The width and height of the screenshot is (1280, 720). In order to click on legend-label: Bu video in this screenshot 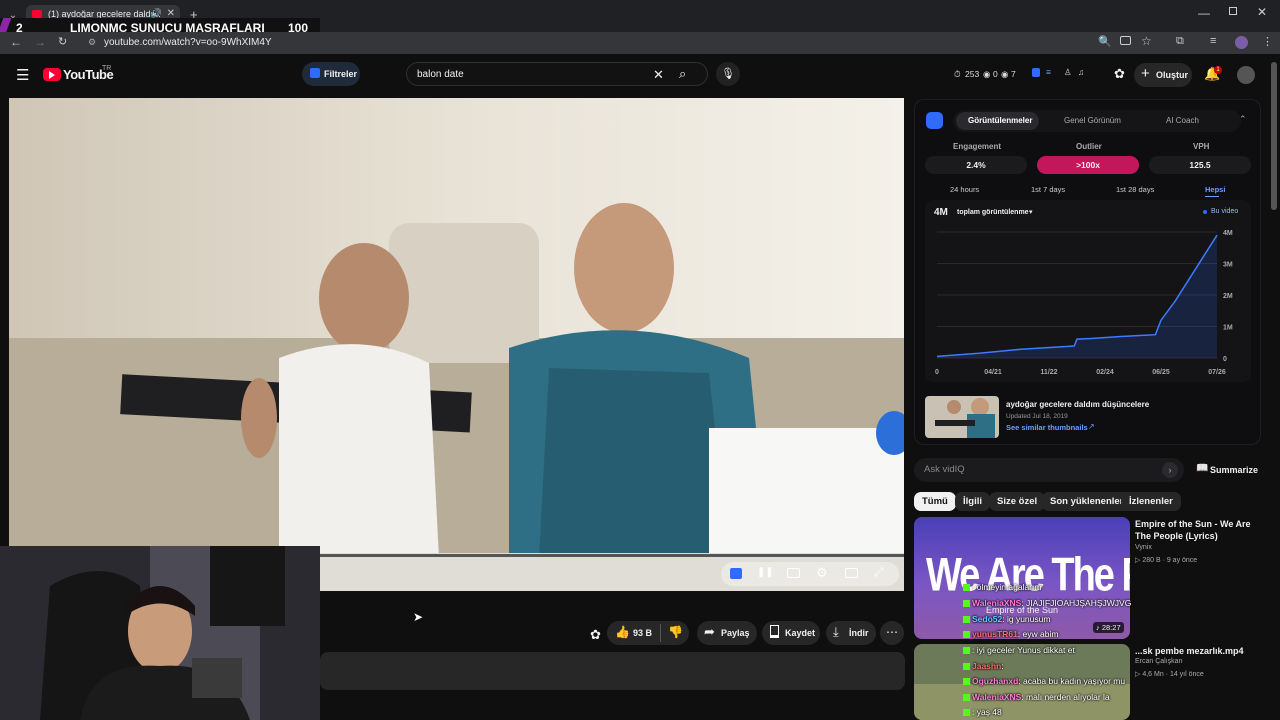, I will do `click(1225, 211)`.